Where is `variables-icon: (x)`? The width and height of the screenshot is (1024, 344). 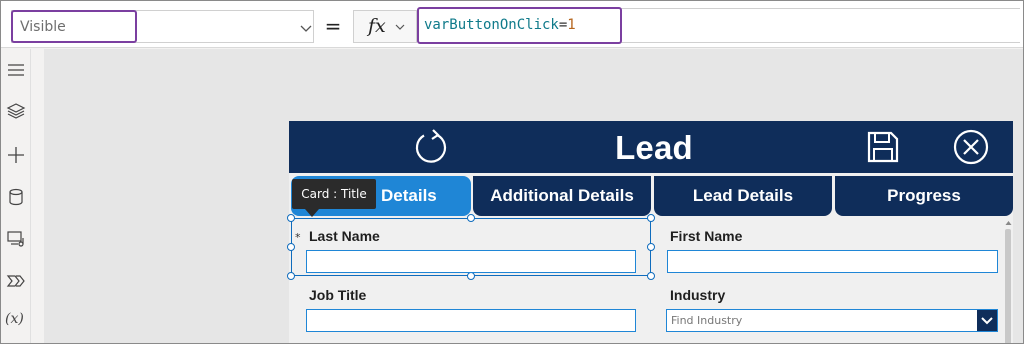 variables-icon: (x) is located at coordinates (17, 321).